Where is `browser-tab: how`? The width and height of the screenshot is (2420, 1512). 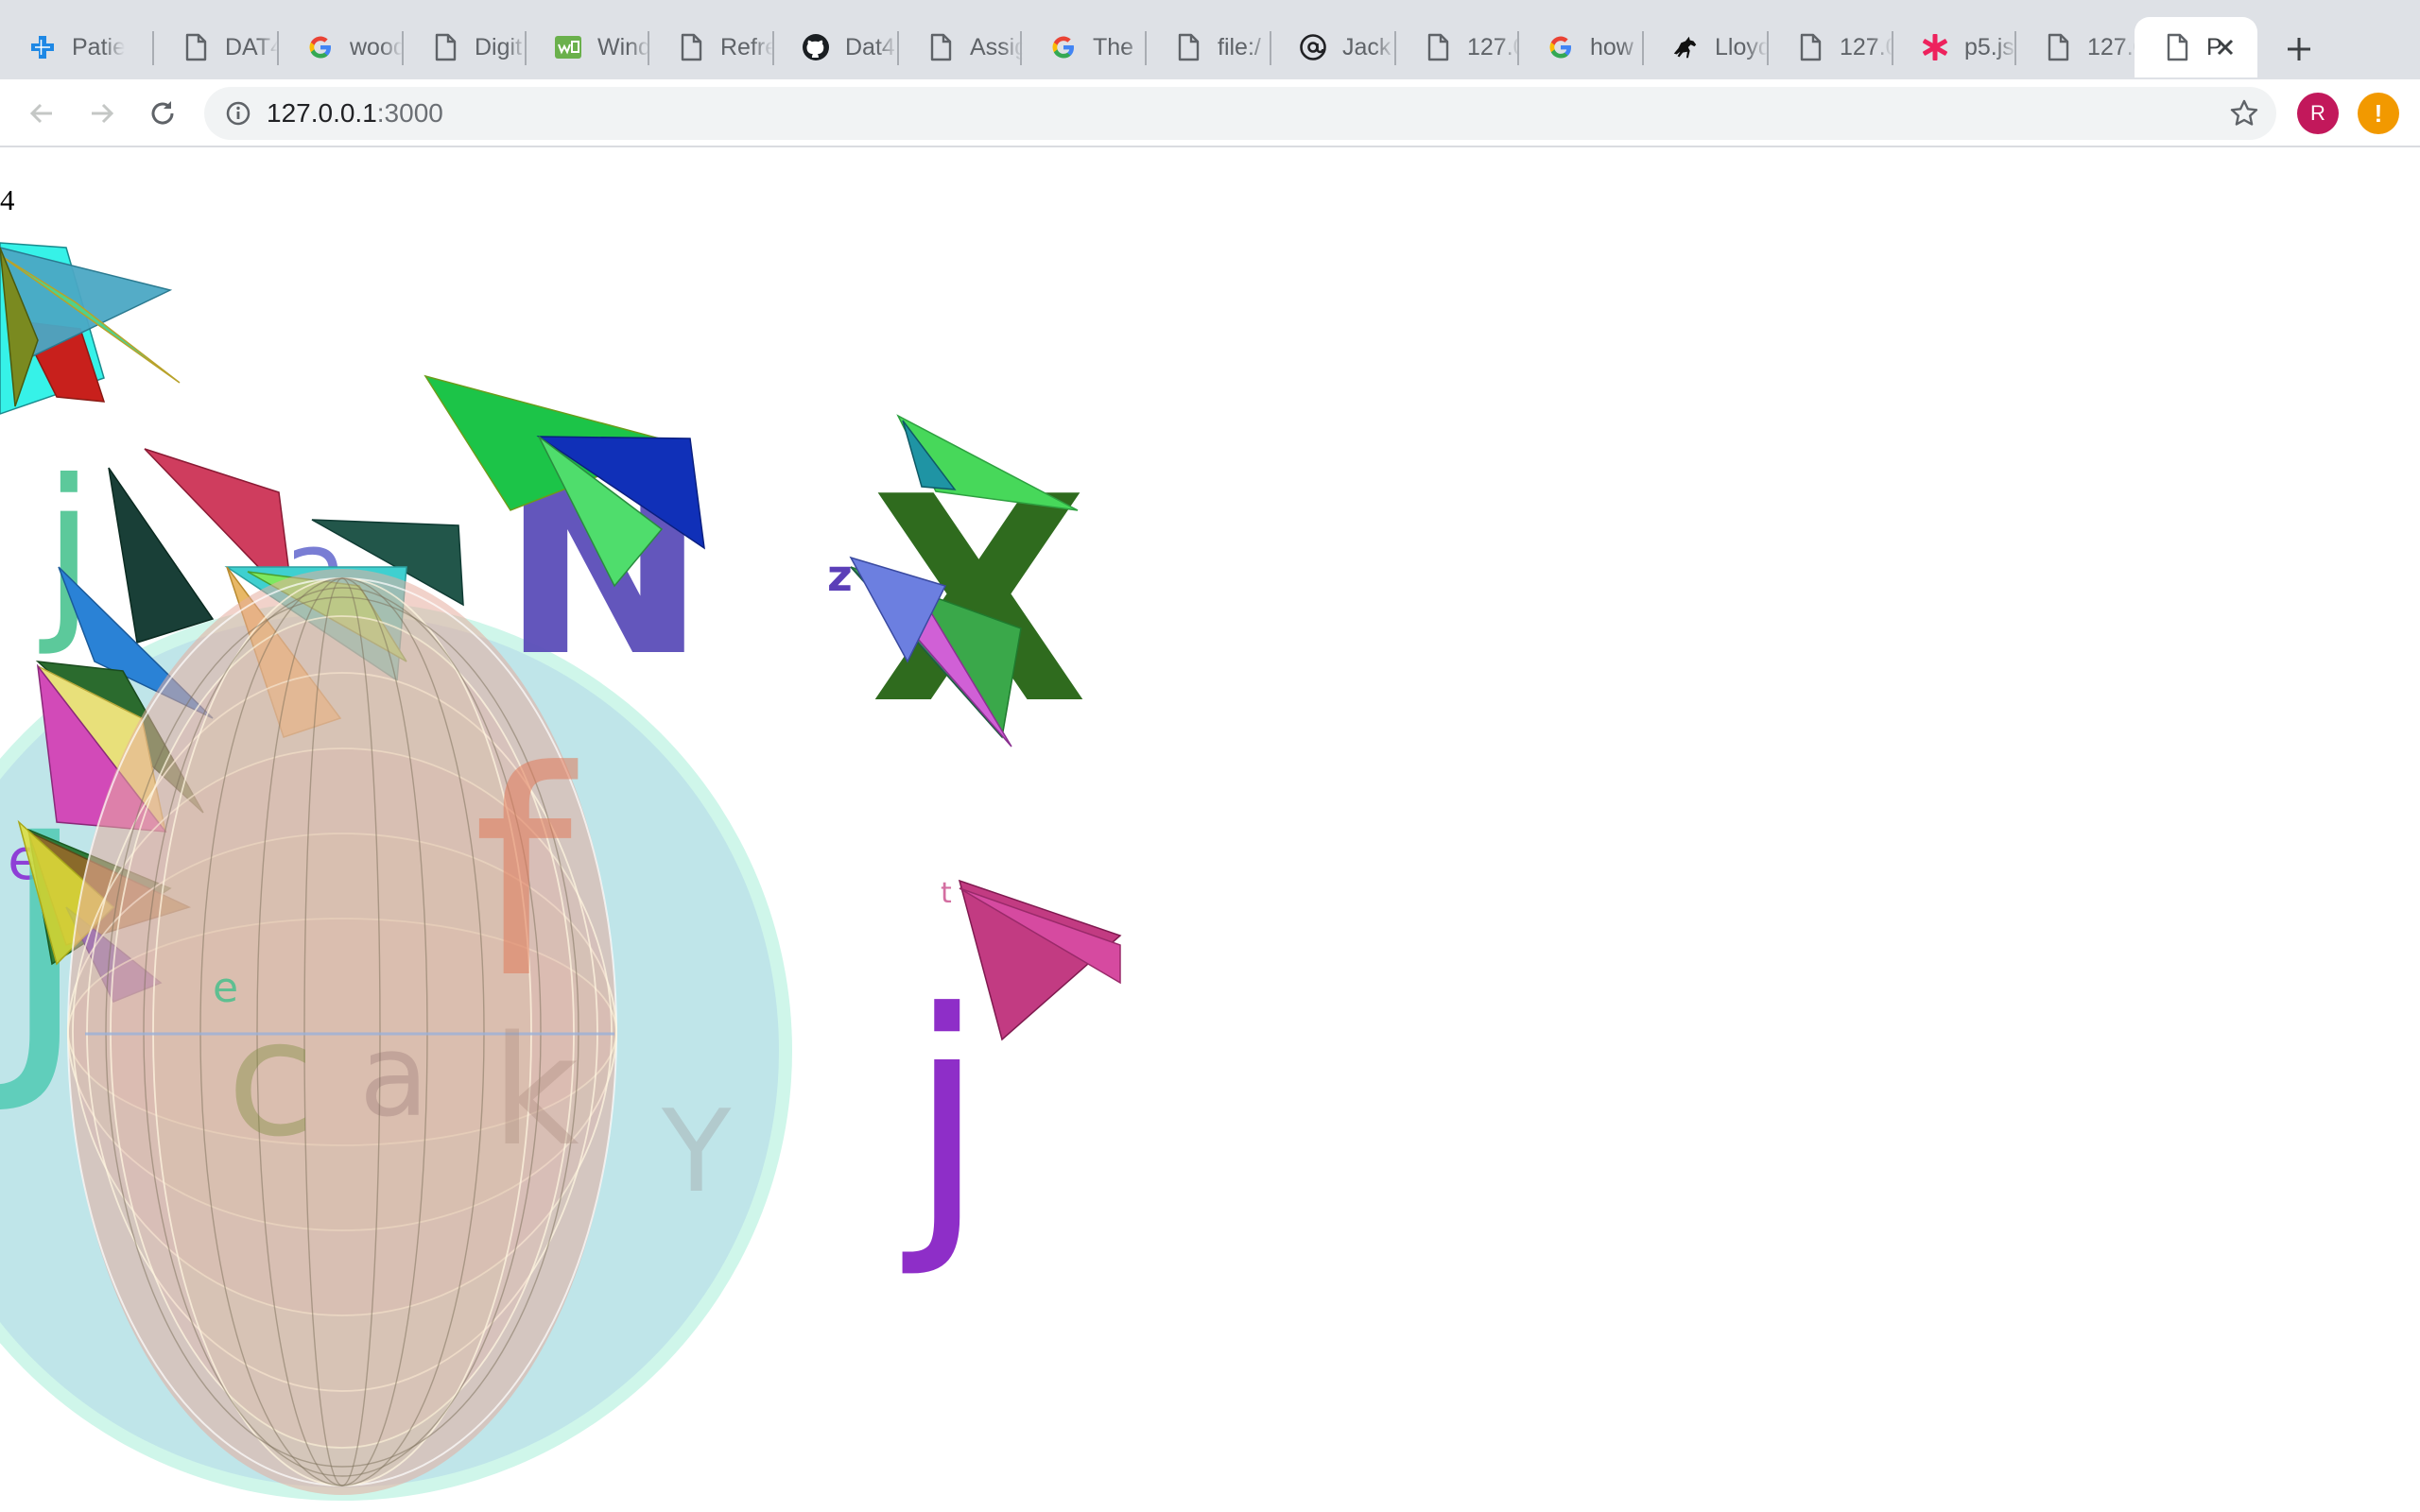
browser-tab: how is located at coordinates (1580, 47).